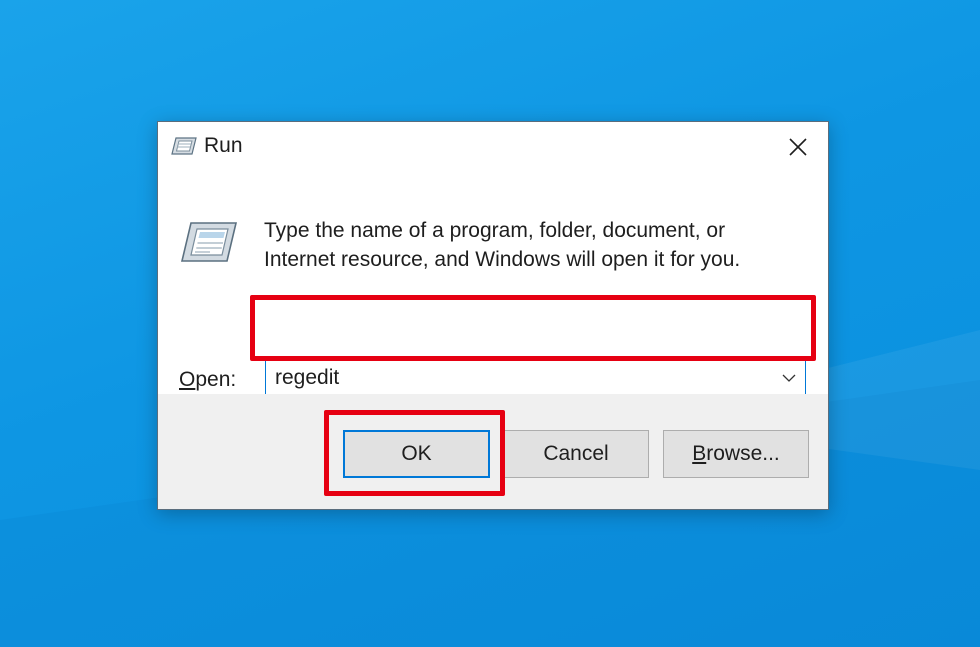  I want to click on open-combobox, so click(535, 378).